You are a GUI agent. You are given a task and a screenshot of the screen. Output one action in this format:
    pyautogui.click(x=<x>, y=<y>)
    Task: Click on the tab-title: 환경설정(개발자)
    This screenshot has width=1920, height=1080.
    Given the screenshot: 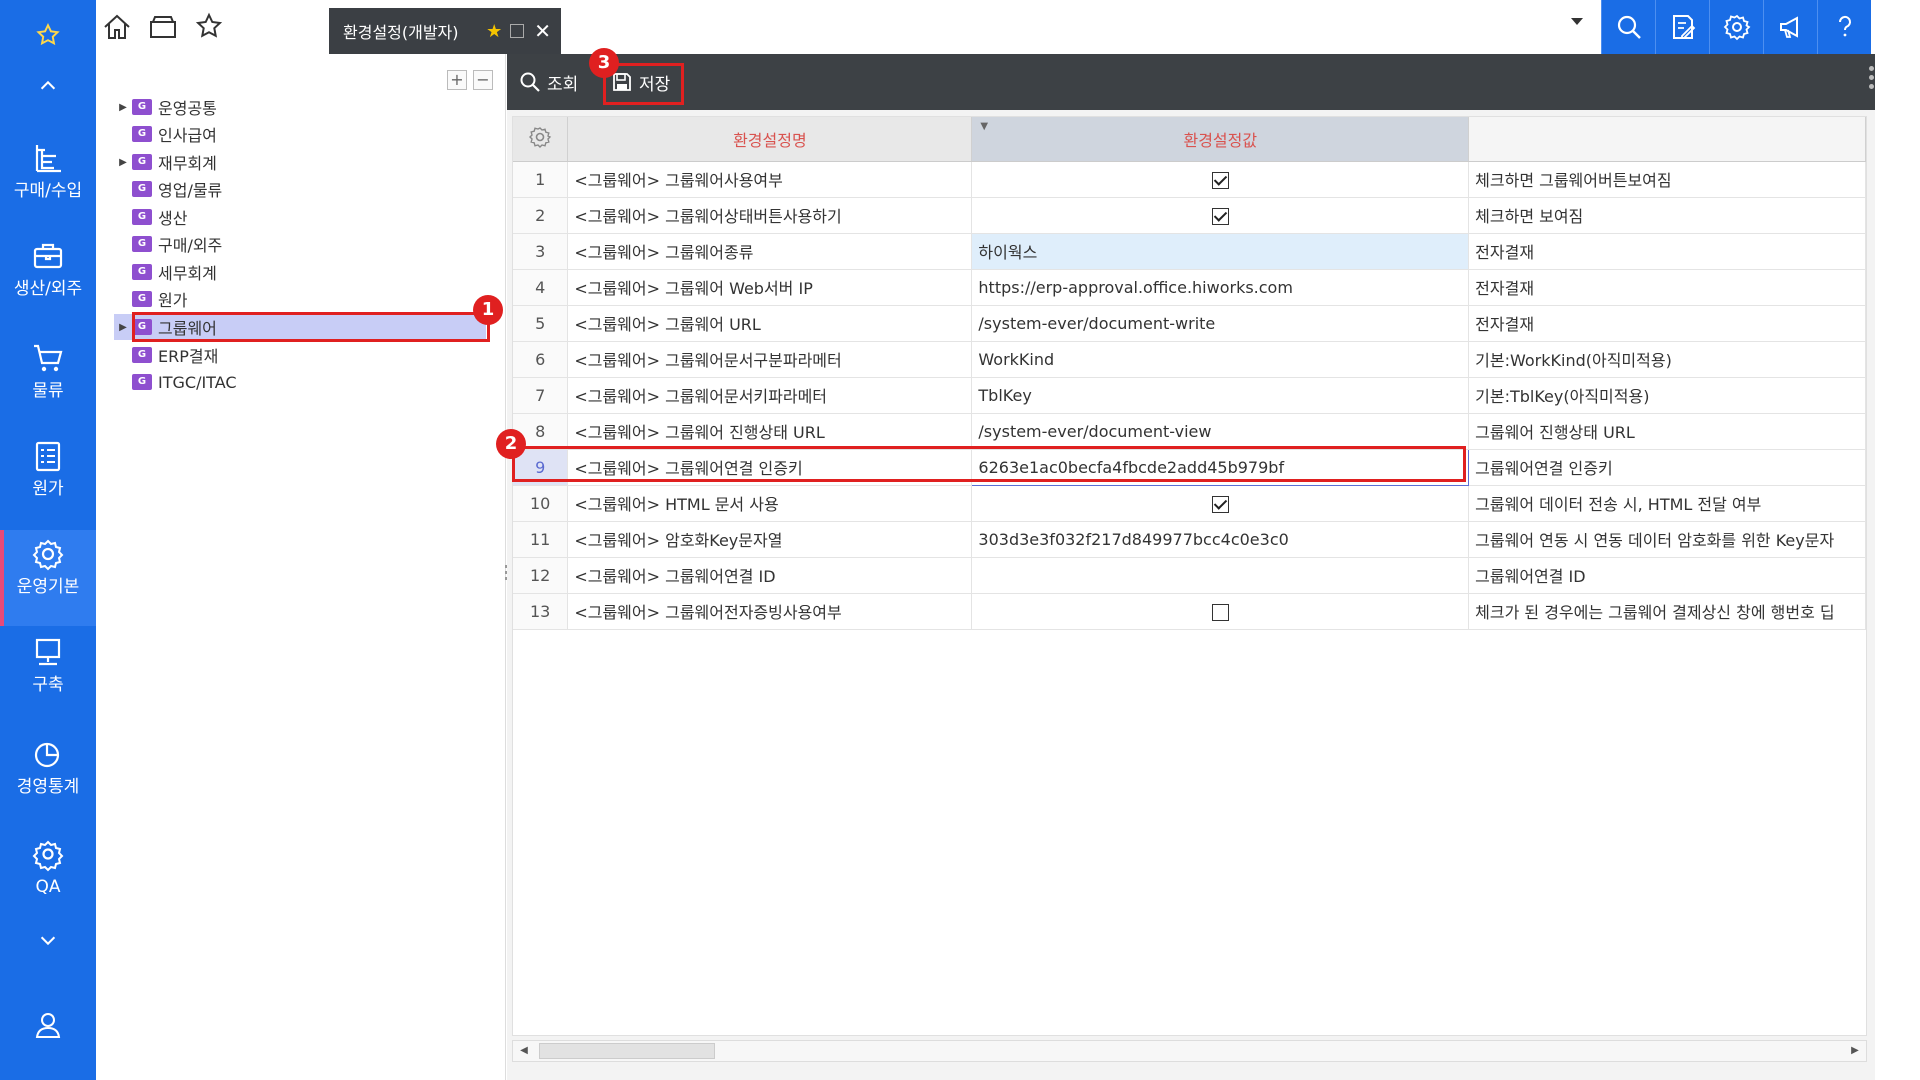 What is the action you would take?
    pyautogui.click(x=401, y=32)
    